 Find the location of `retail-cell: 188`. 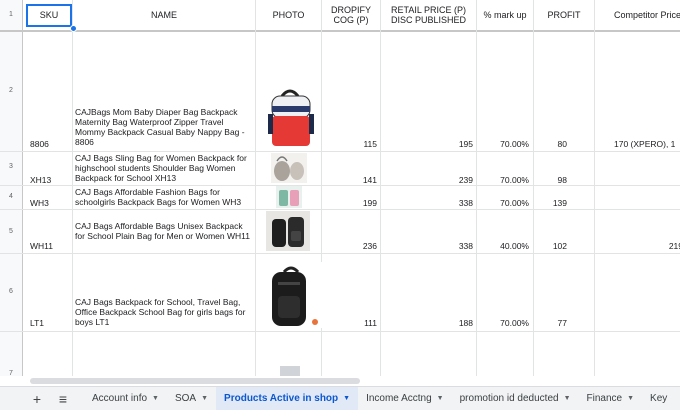

retail-cell: 188 is located at coordinates (427, 323).